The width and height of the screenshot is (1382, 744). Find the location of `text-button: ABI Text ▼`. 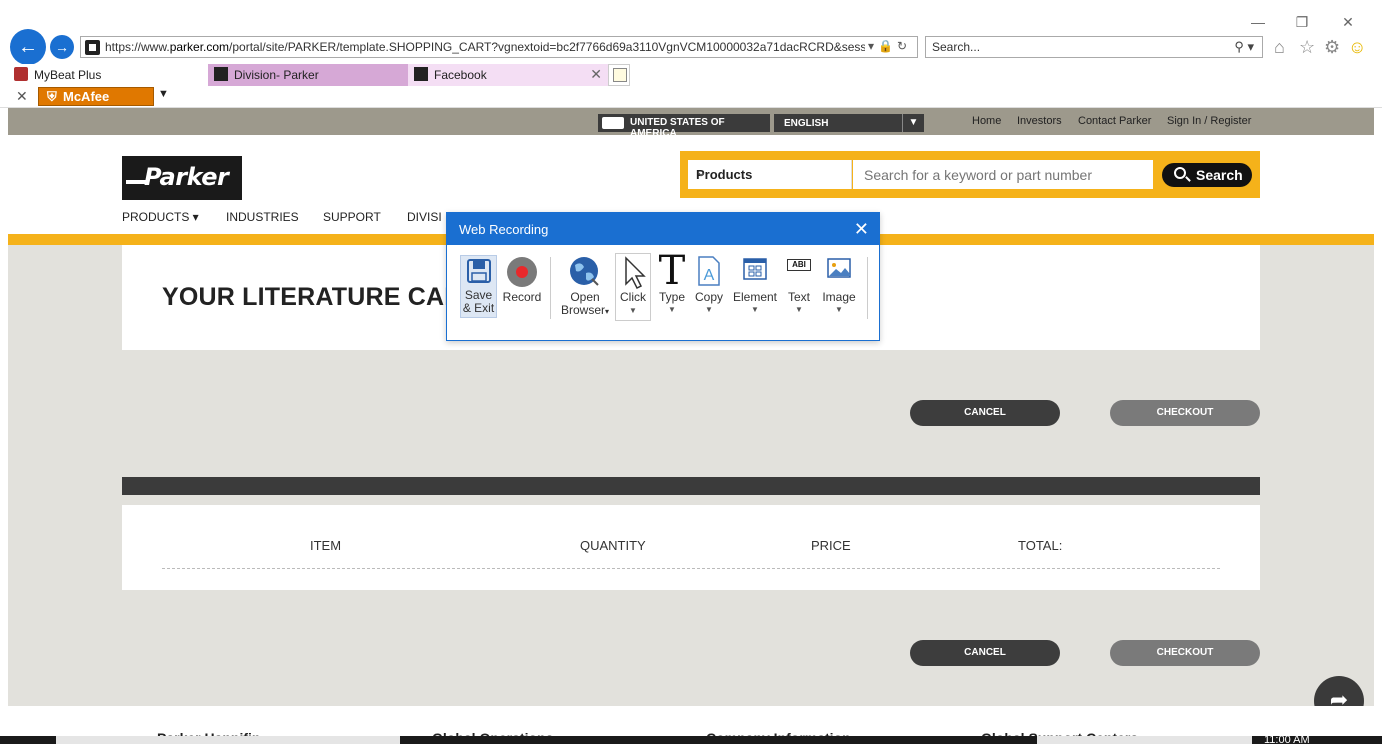

text-button: ABI Text ▼ is located at coordinates (799, 288).